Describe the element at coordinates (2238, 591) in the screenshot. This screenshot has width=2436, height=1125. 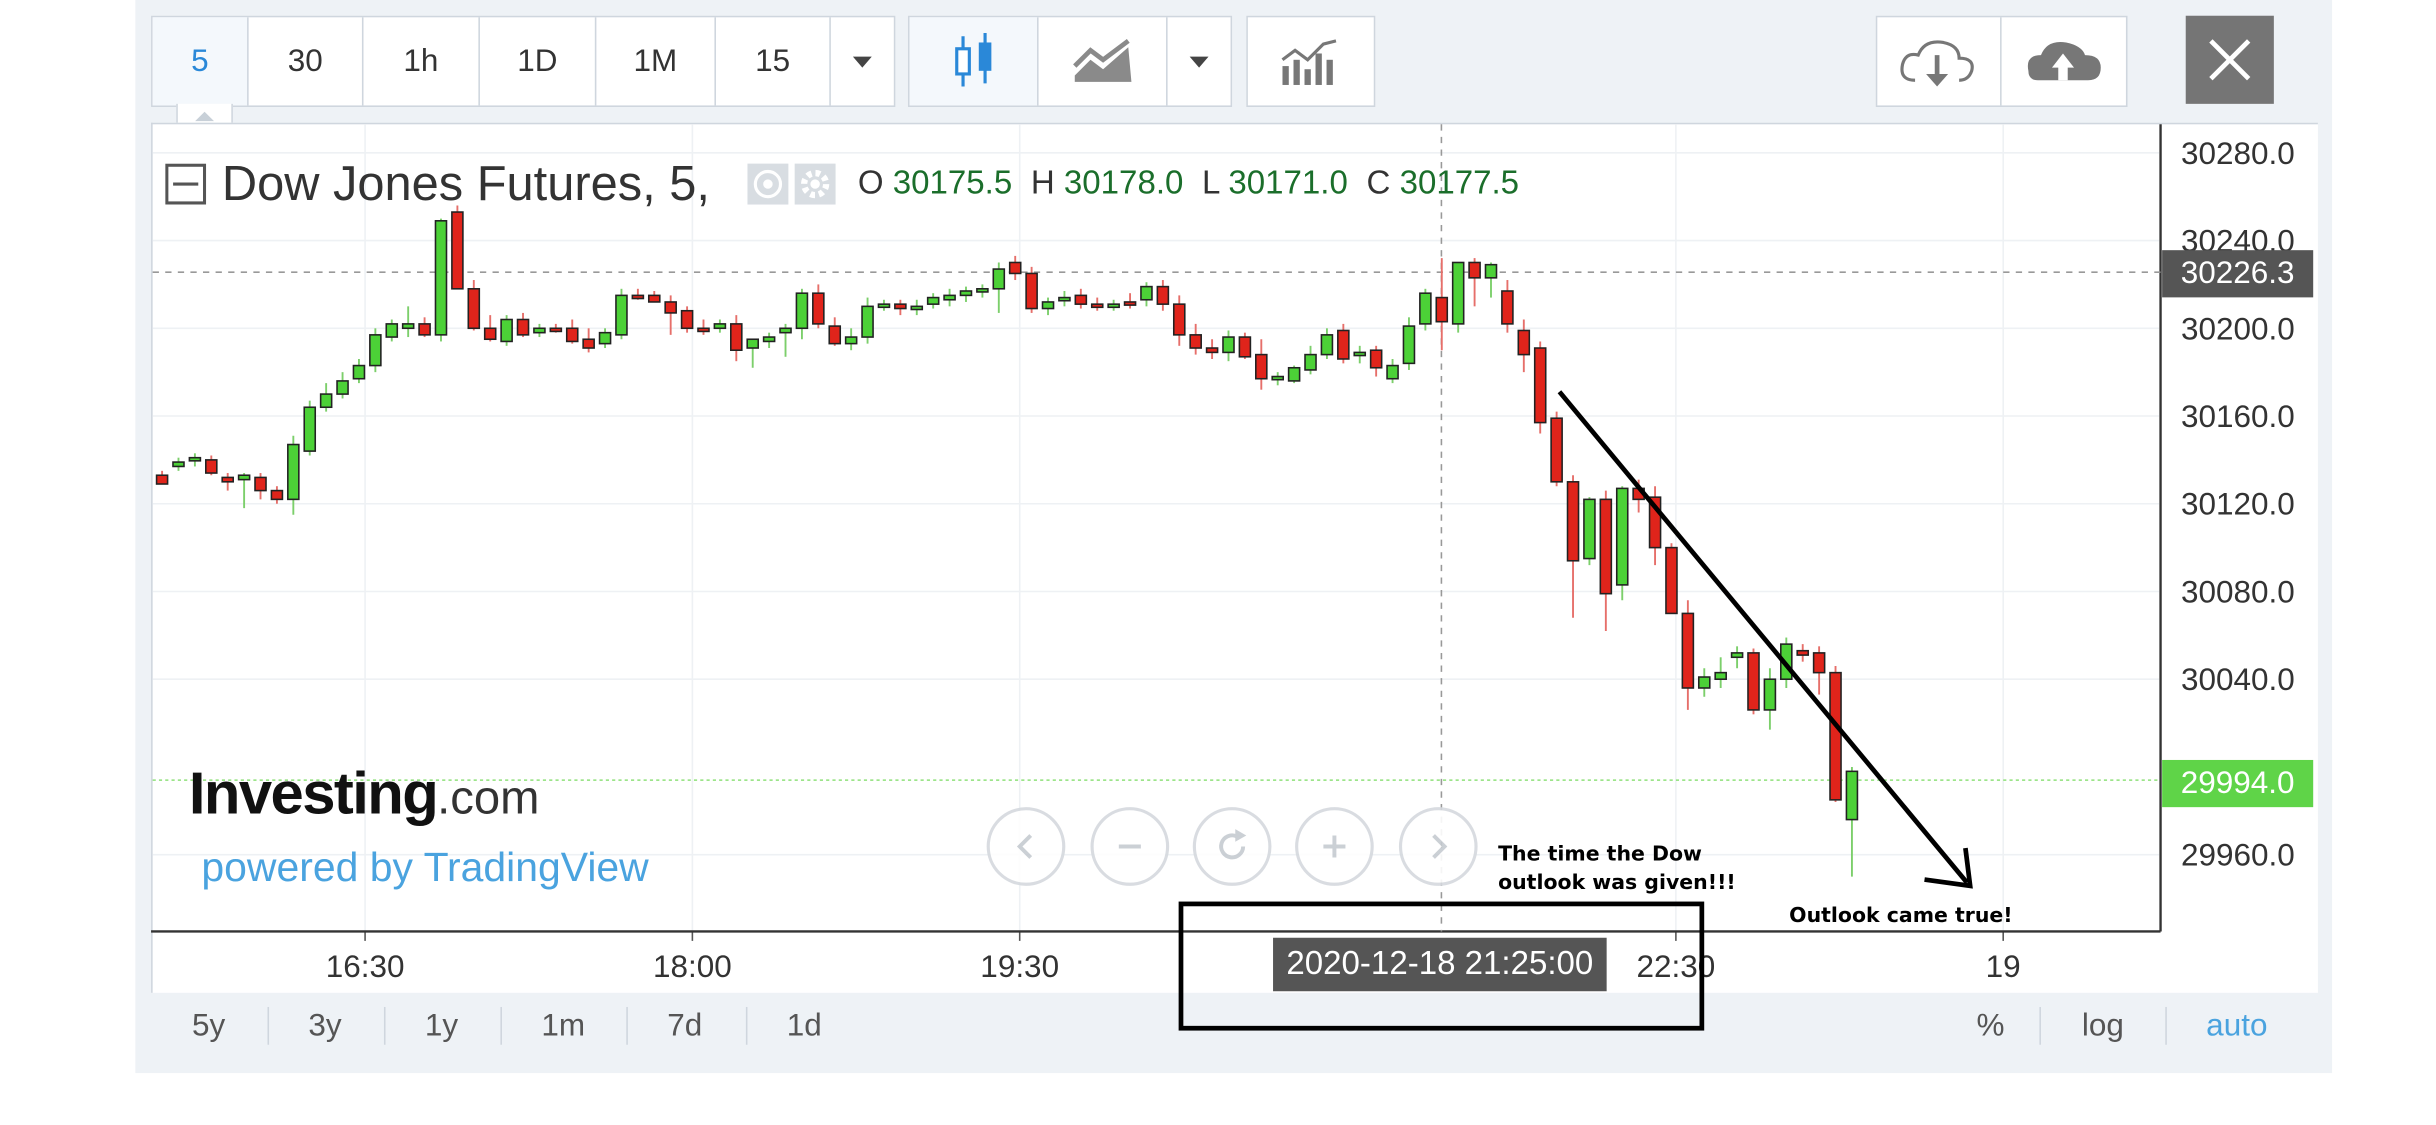
I see `y-tick-label: 30080.0` at that location.